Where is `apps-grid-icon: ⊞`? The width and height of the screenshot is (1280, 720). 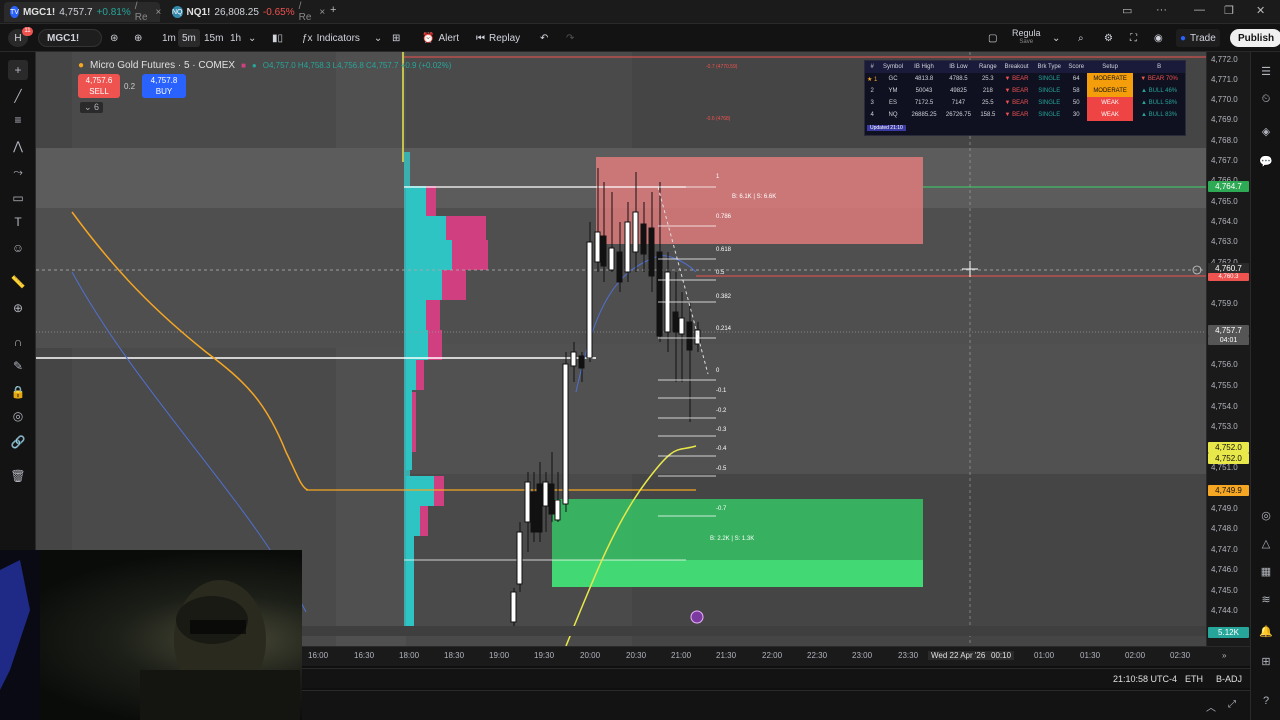
apps-grid-icon: ⊞ is located at coordinates (1266, 661).